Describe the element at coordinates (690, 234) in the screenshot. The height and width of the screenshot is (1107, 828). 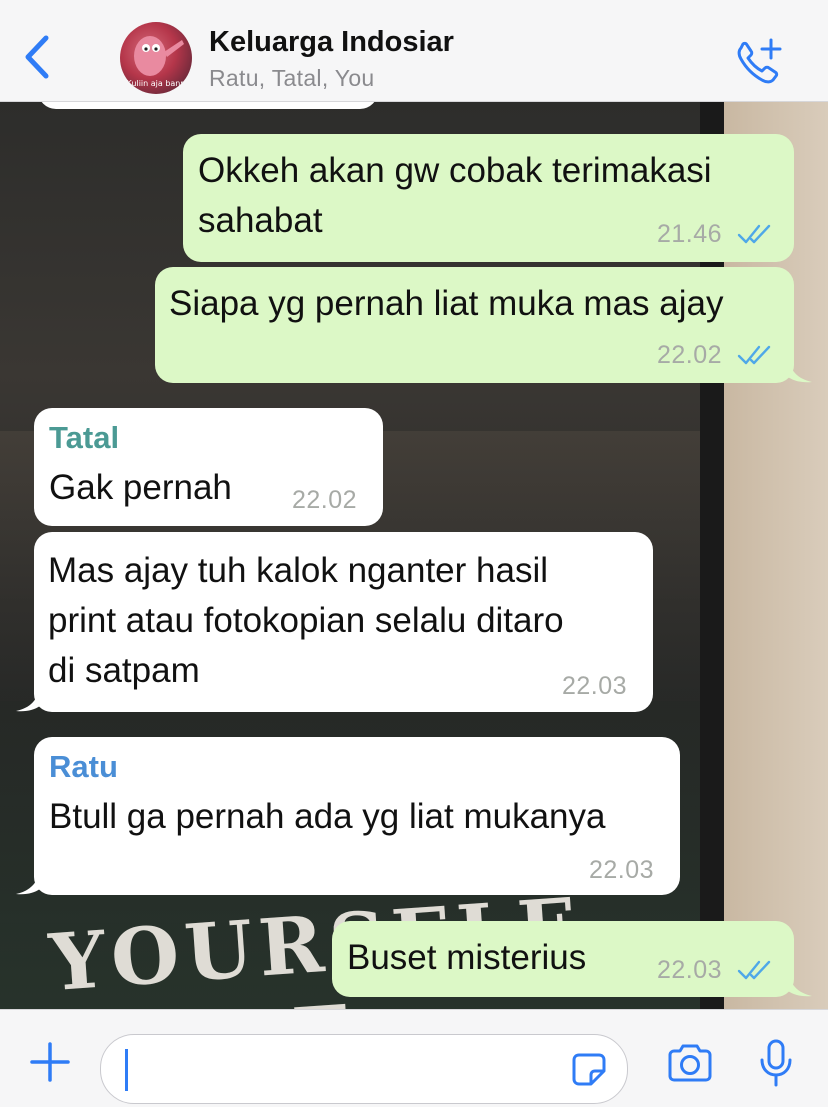
I see `message-time: 21.46` at that location.